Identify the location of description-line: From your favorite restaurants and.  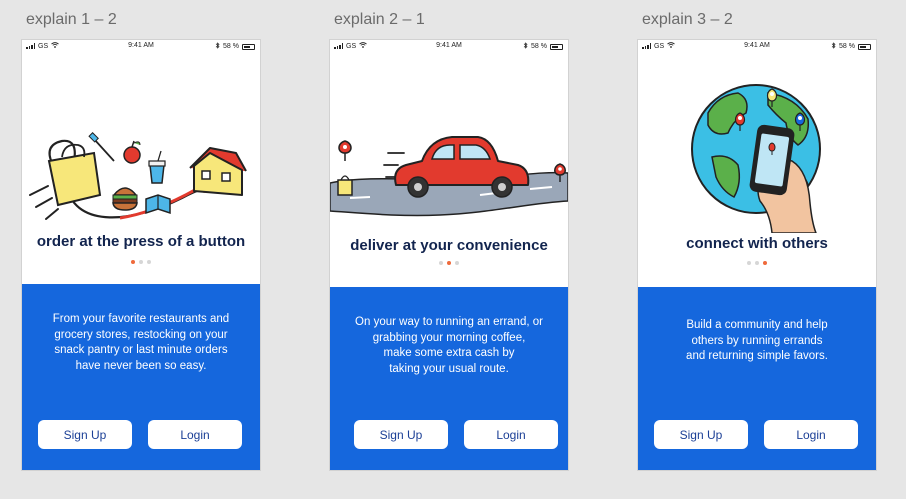
(141, 319).